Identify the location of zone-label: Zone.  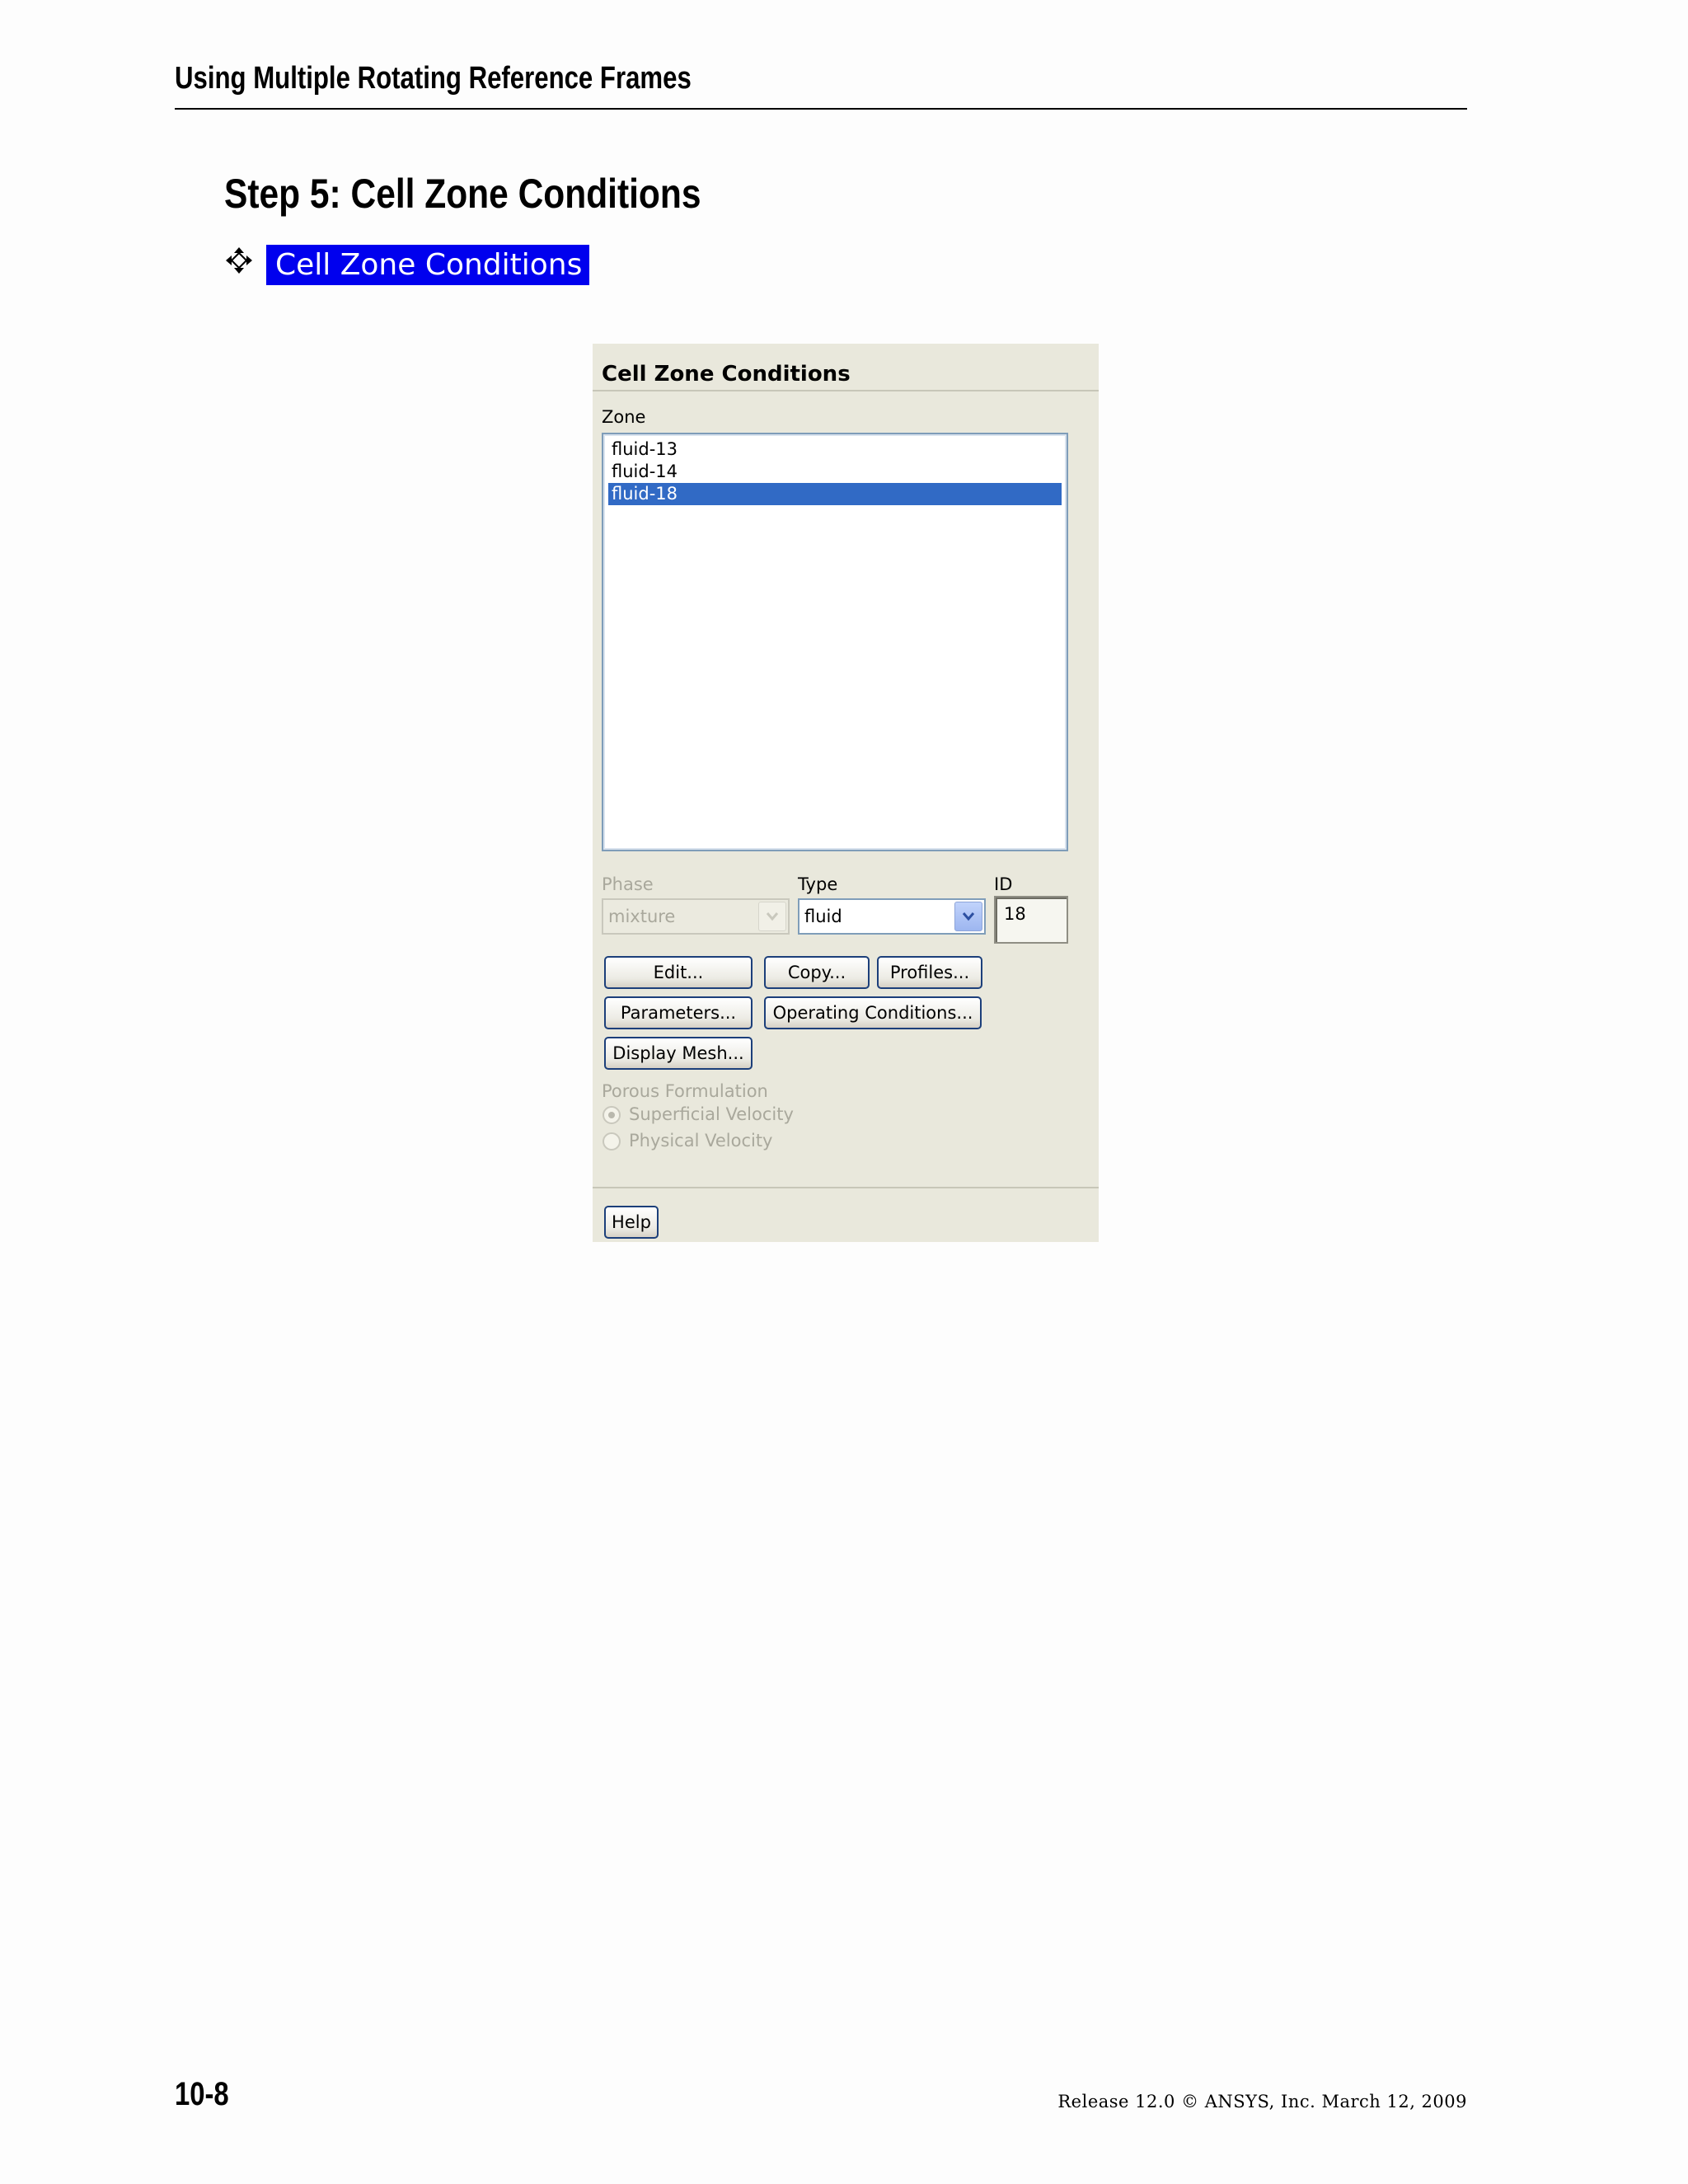
(624, 417).